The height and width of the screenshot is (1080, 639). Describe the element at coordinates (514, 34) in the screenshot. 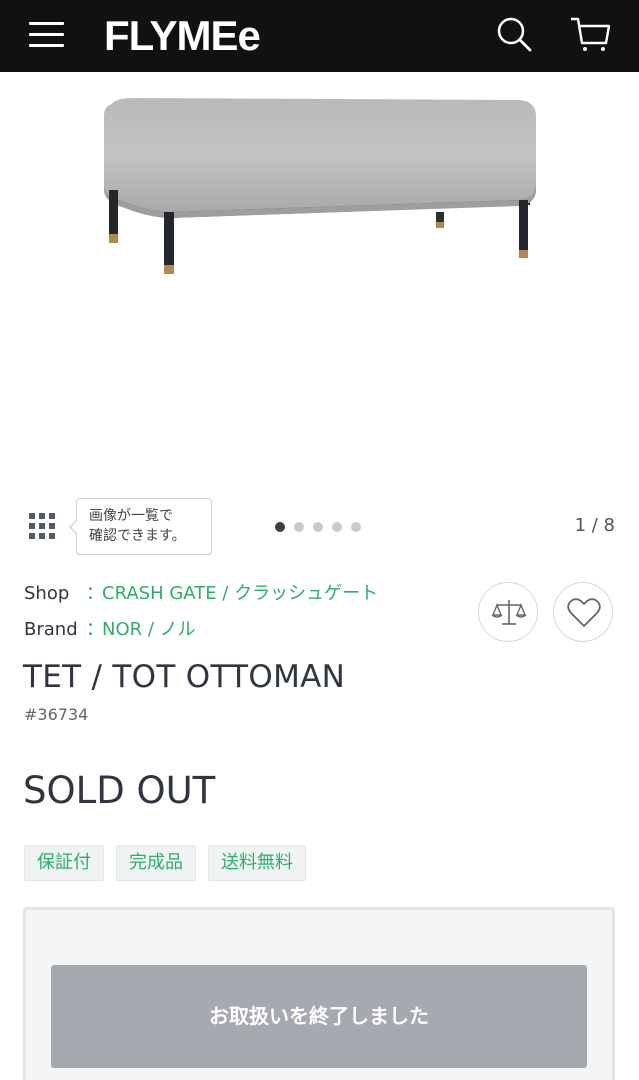

I see `search-icon` at that location.